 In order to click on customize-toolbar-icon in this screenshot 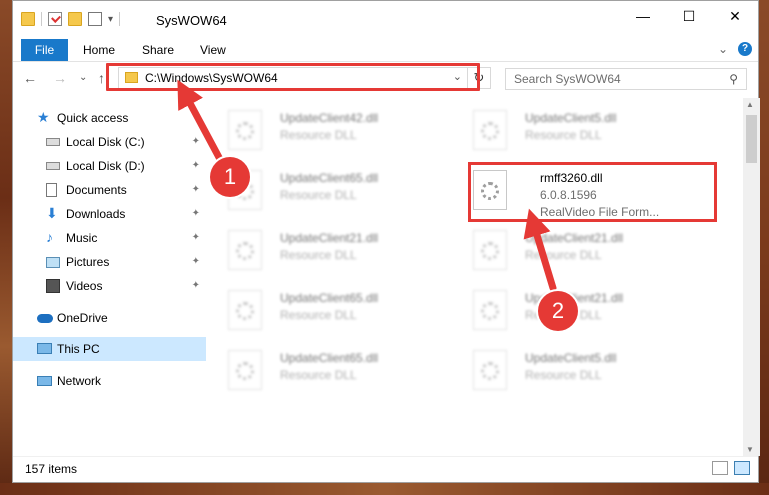, I will do `click(95, 19)`.